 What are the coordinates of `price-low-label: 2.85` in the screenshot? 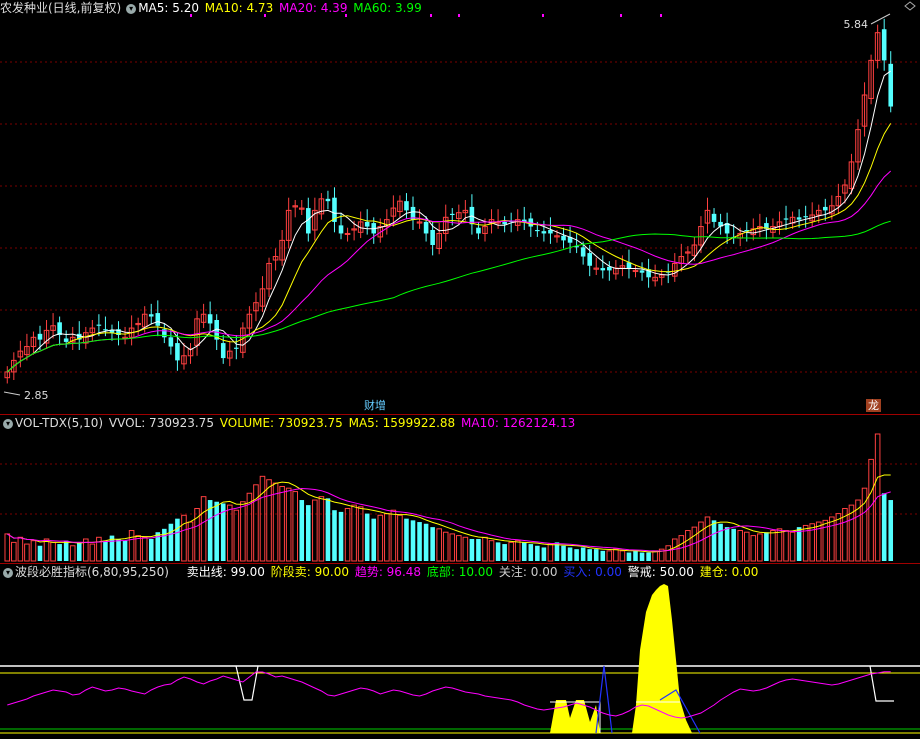 It's located at (36, 395).